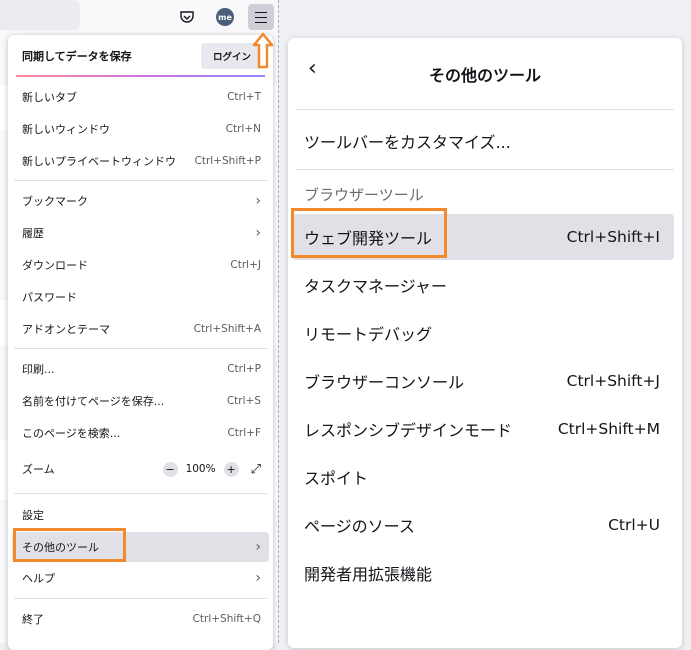 The image size is (691, 650). I want to click on menu-item-label: 終了, so click(33, 619).